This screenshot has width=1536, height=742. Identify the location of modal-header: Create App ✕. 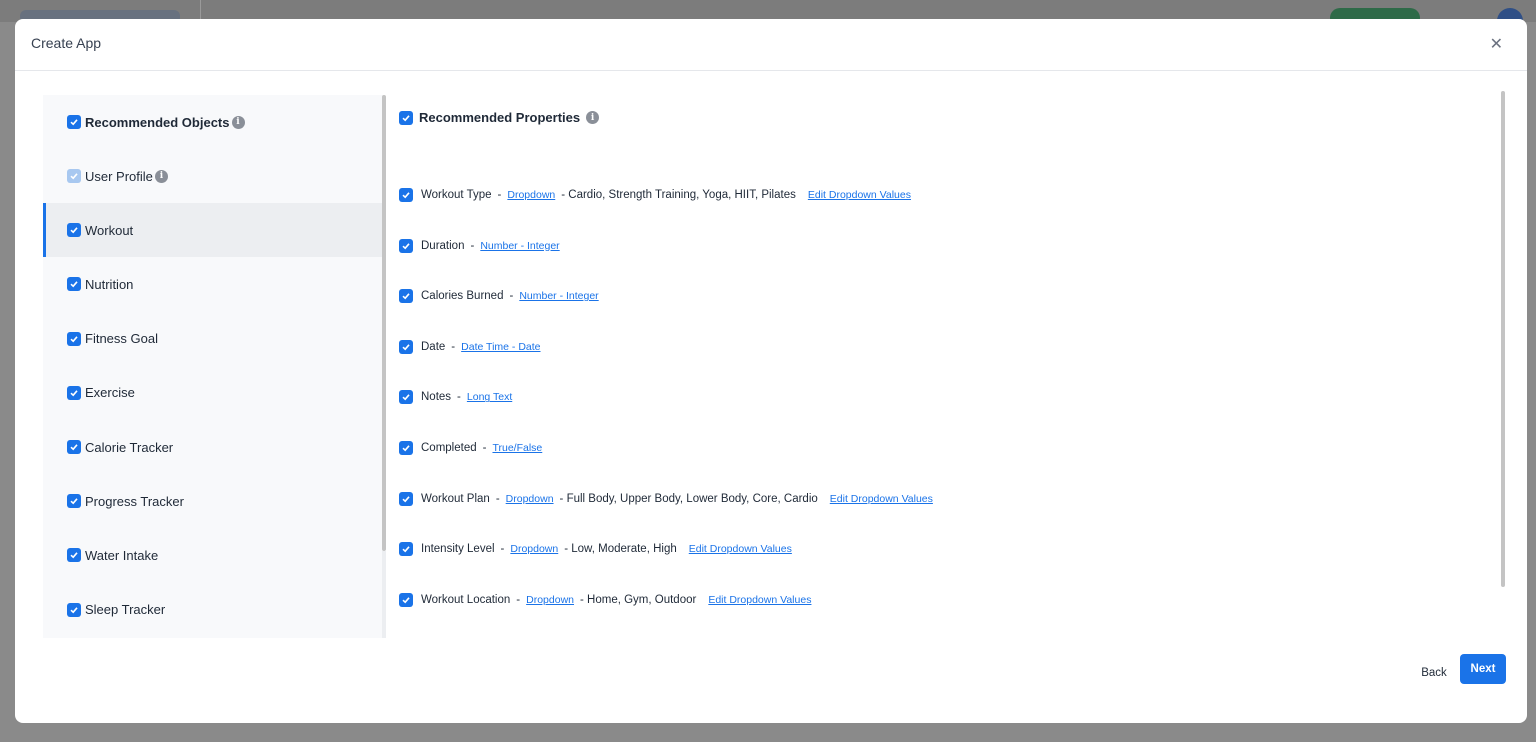
(771, 45).